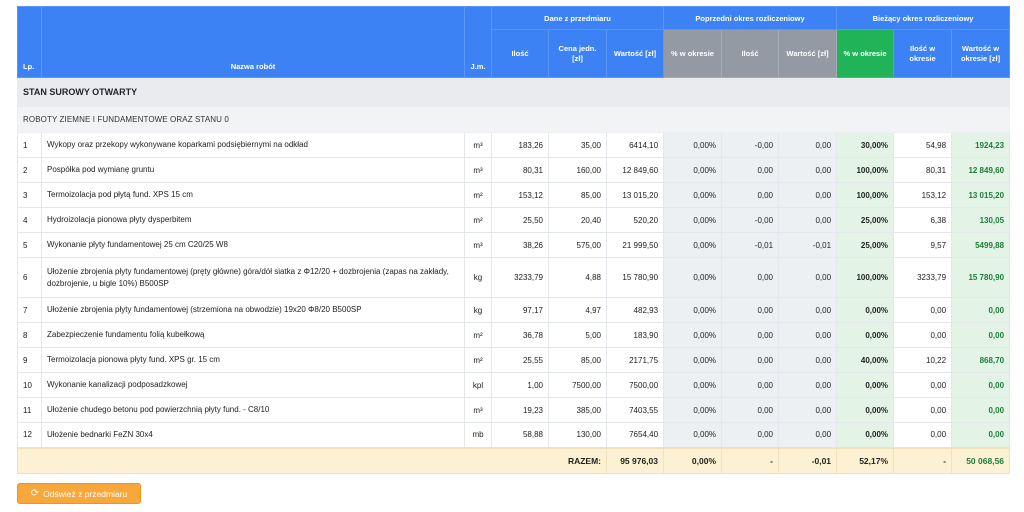 The image size is (1024, 512). I want to click on cell-cena: 35,00, so click(577, 145).